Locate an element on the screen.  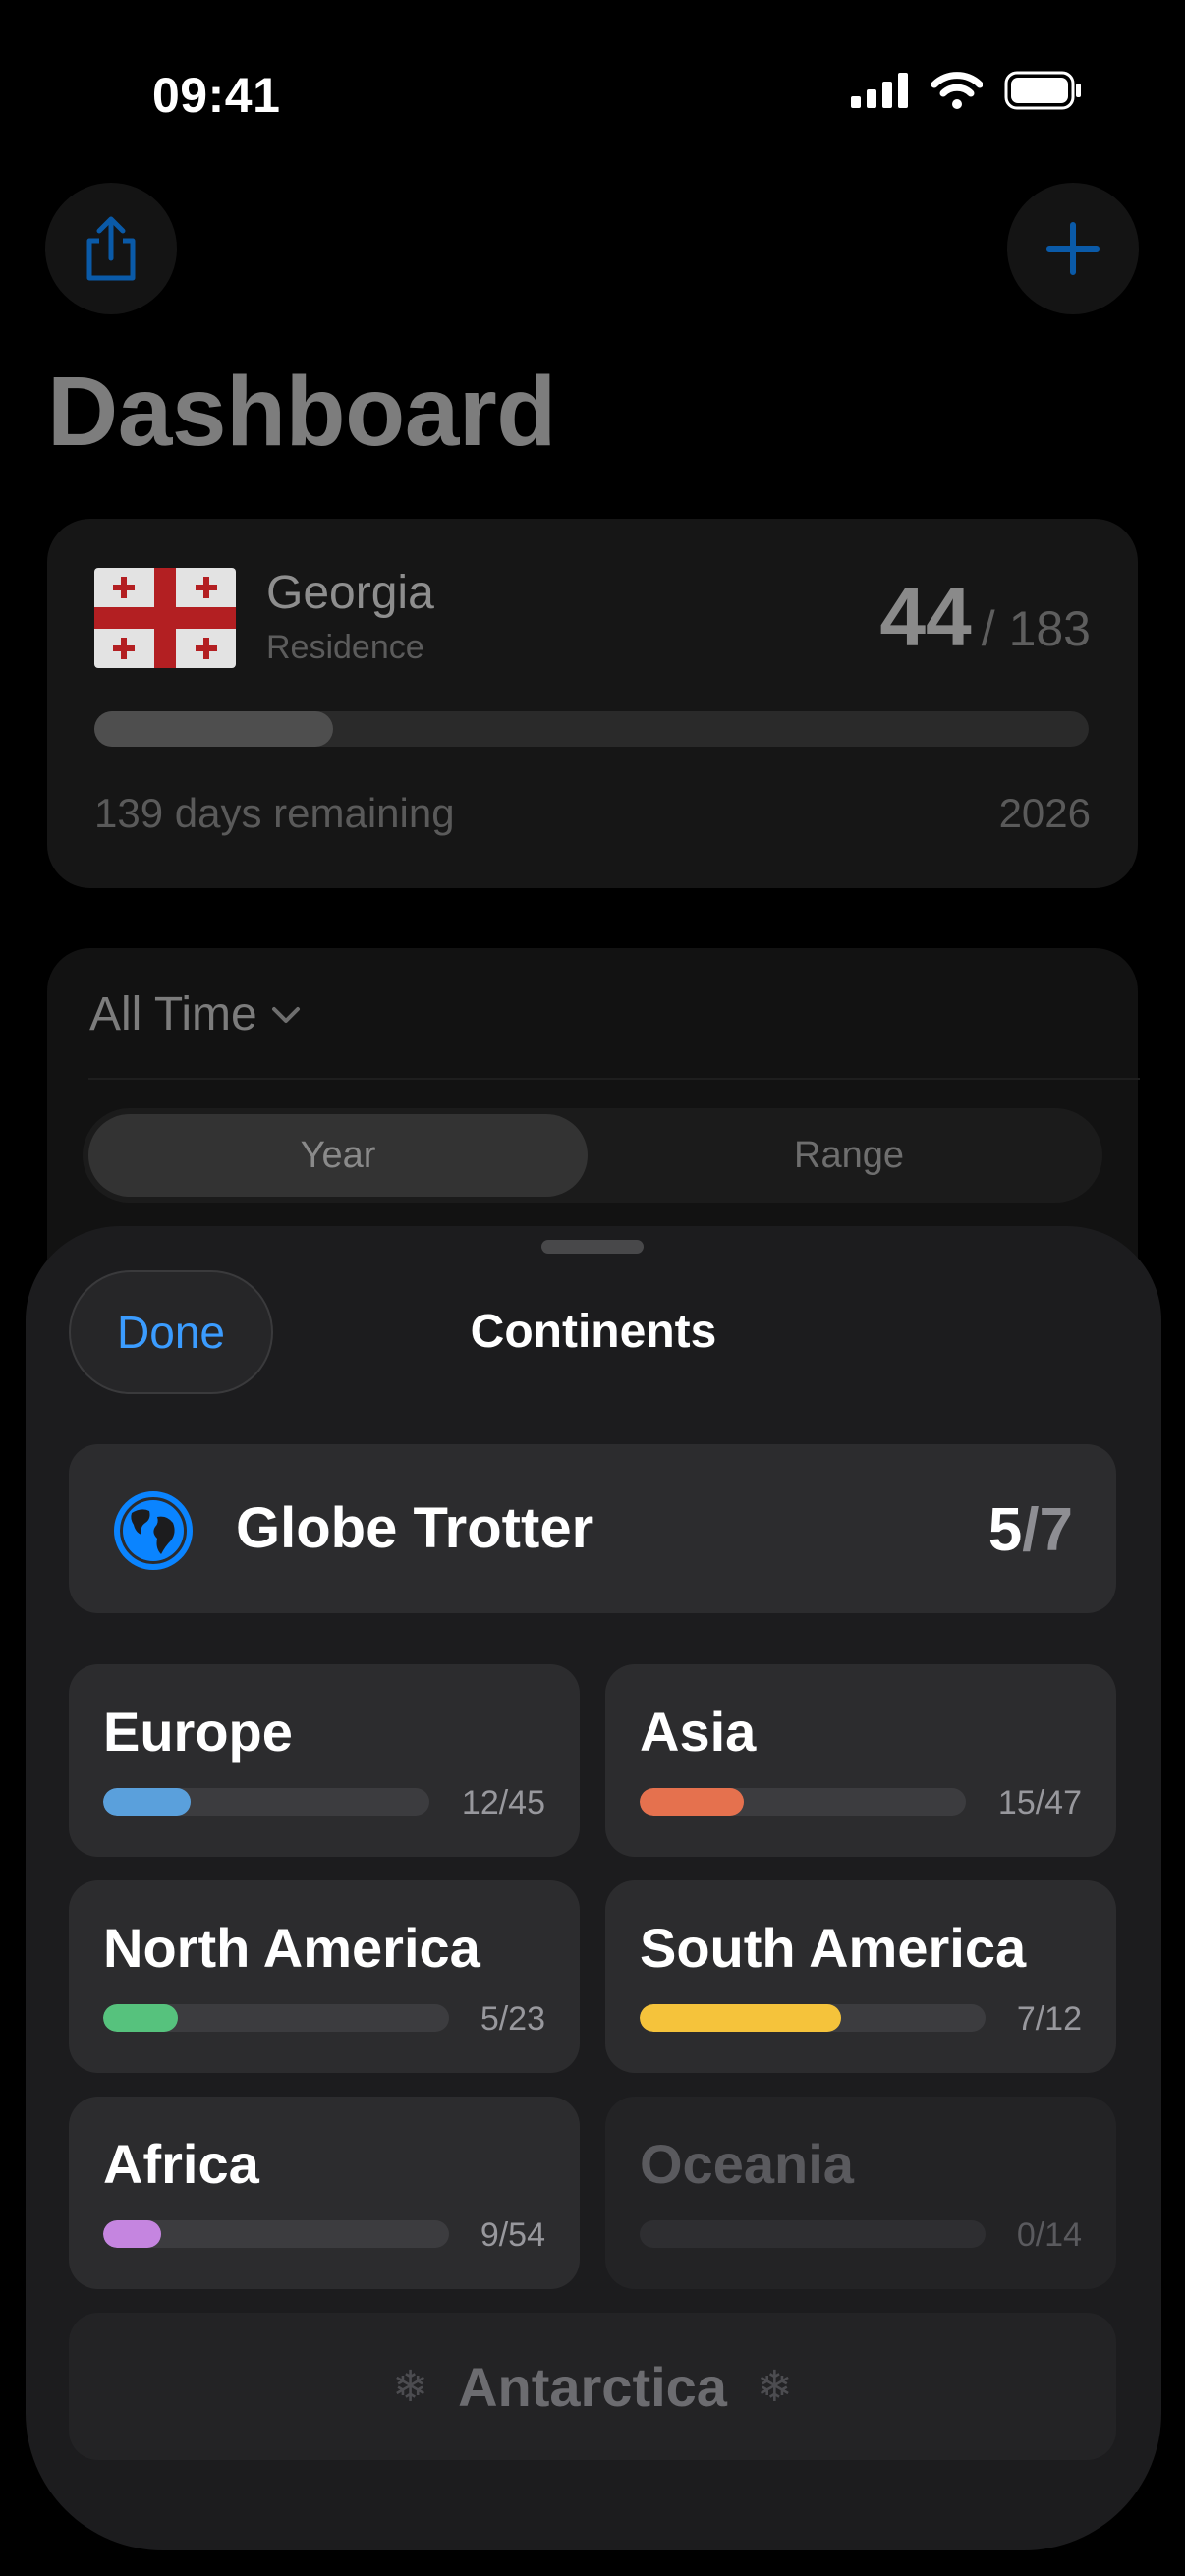
continent-count: 12/45 is located at coordinates (503, 1802).